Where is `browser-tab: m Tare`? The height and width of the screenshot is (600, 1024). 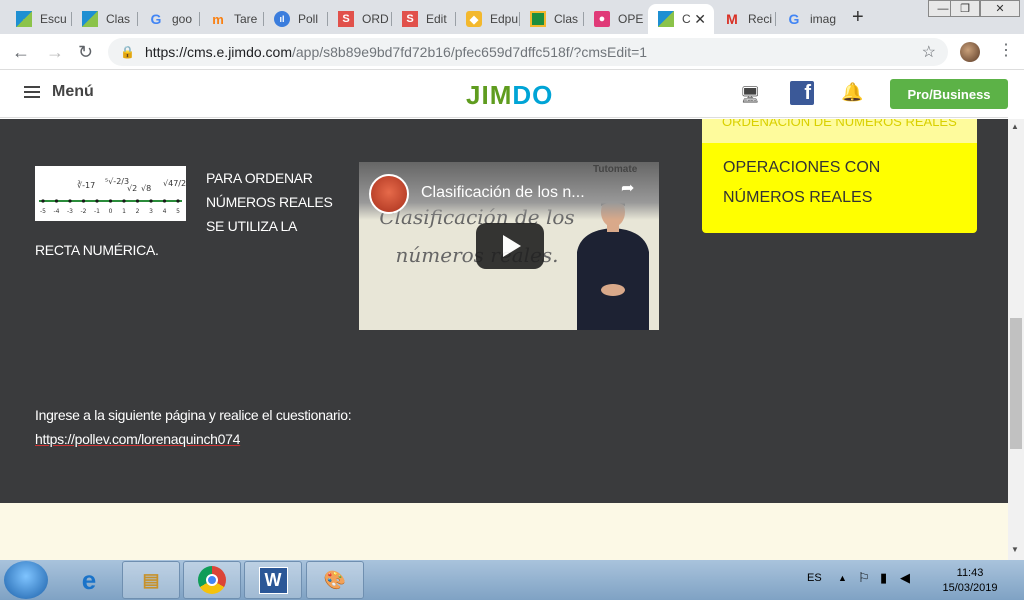
browser-tab: m Tare is located at coordinates (232, 19).